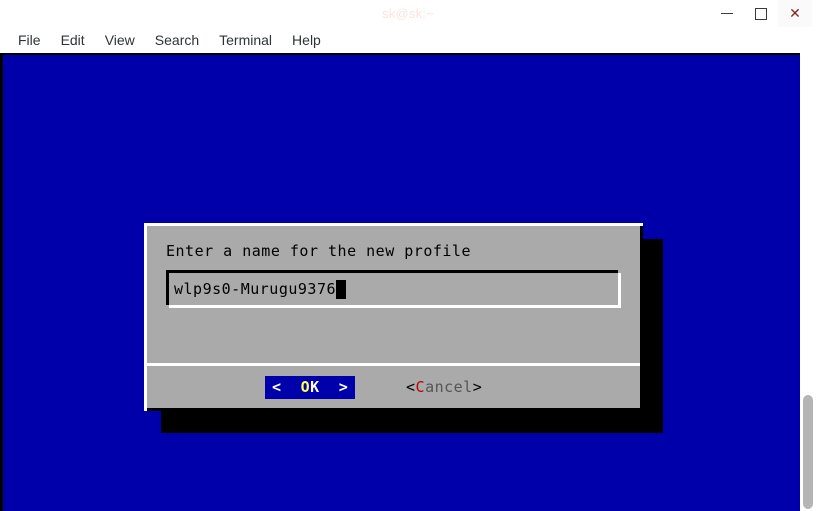  I want to click on dialog-button-row: < OK > <Cancel>, so click(393, 387).